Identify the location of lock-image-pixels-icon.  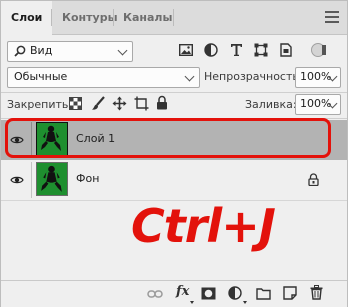
(98, 103).